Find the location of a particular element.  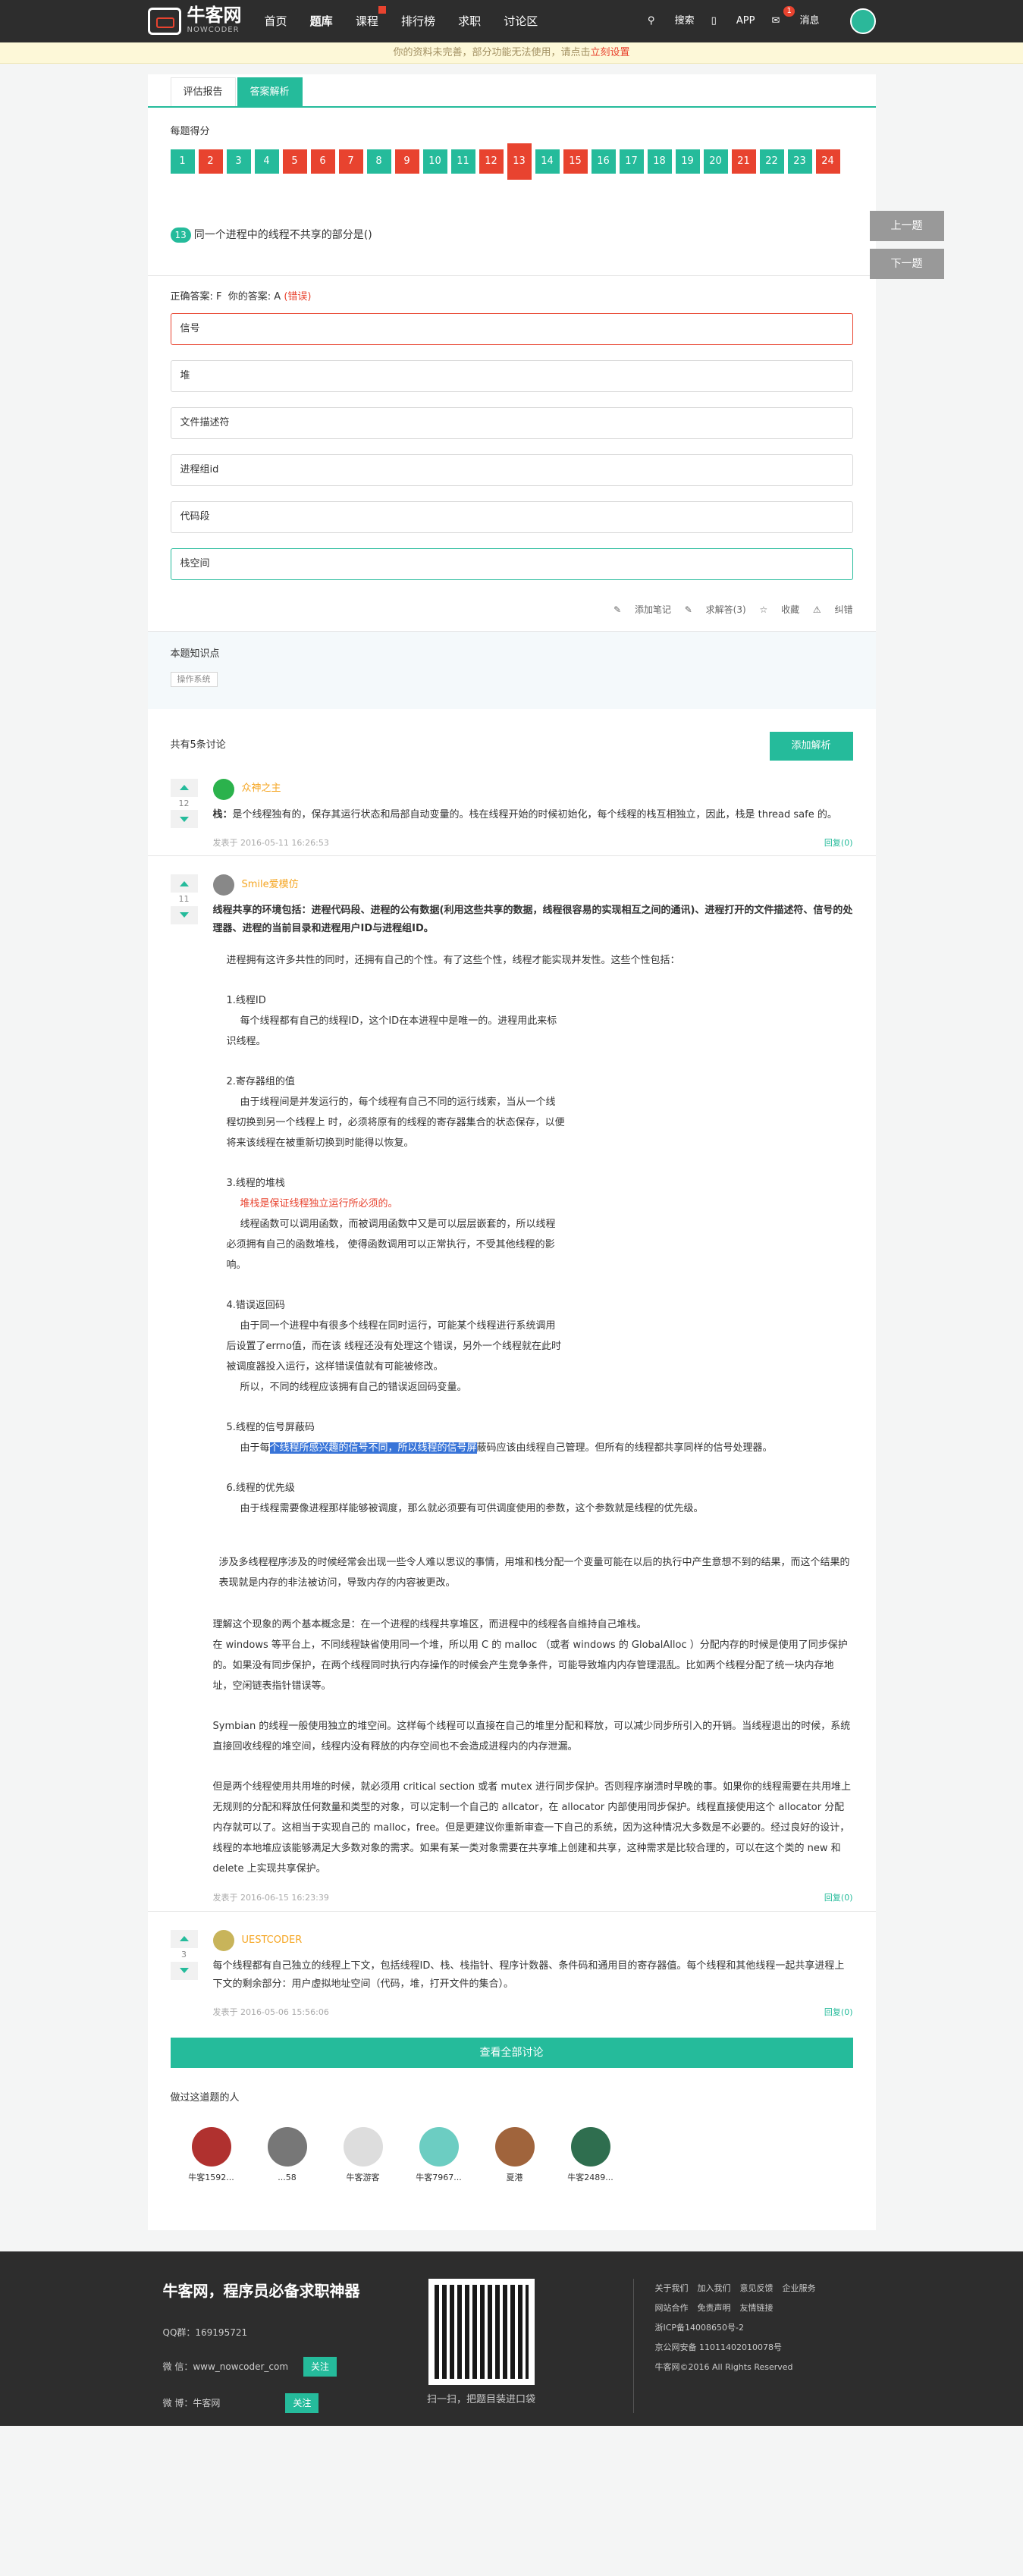

peer-item: 夏港 is located at coordinates (515, 2156).